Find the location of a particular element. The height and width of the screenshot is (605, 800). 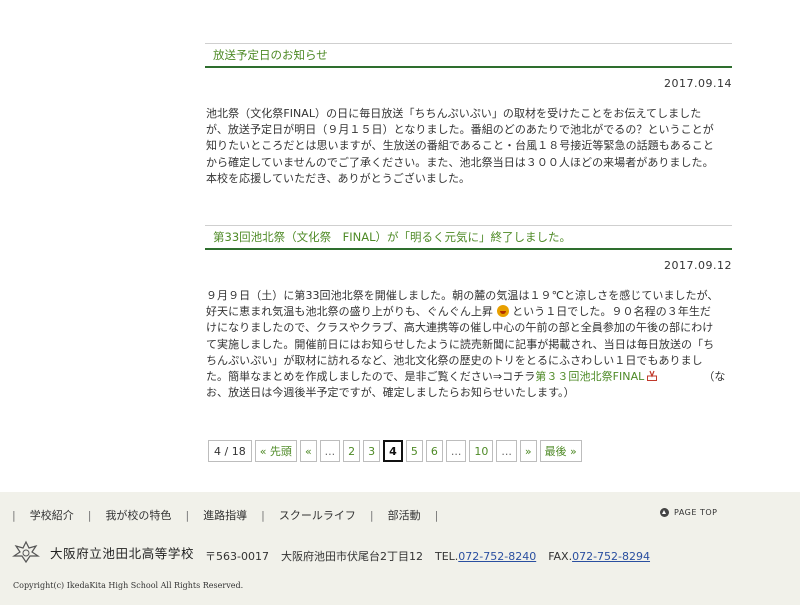

postal-code: 〒563-0017 is located at coordinates (237, 556).